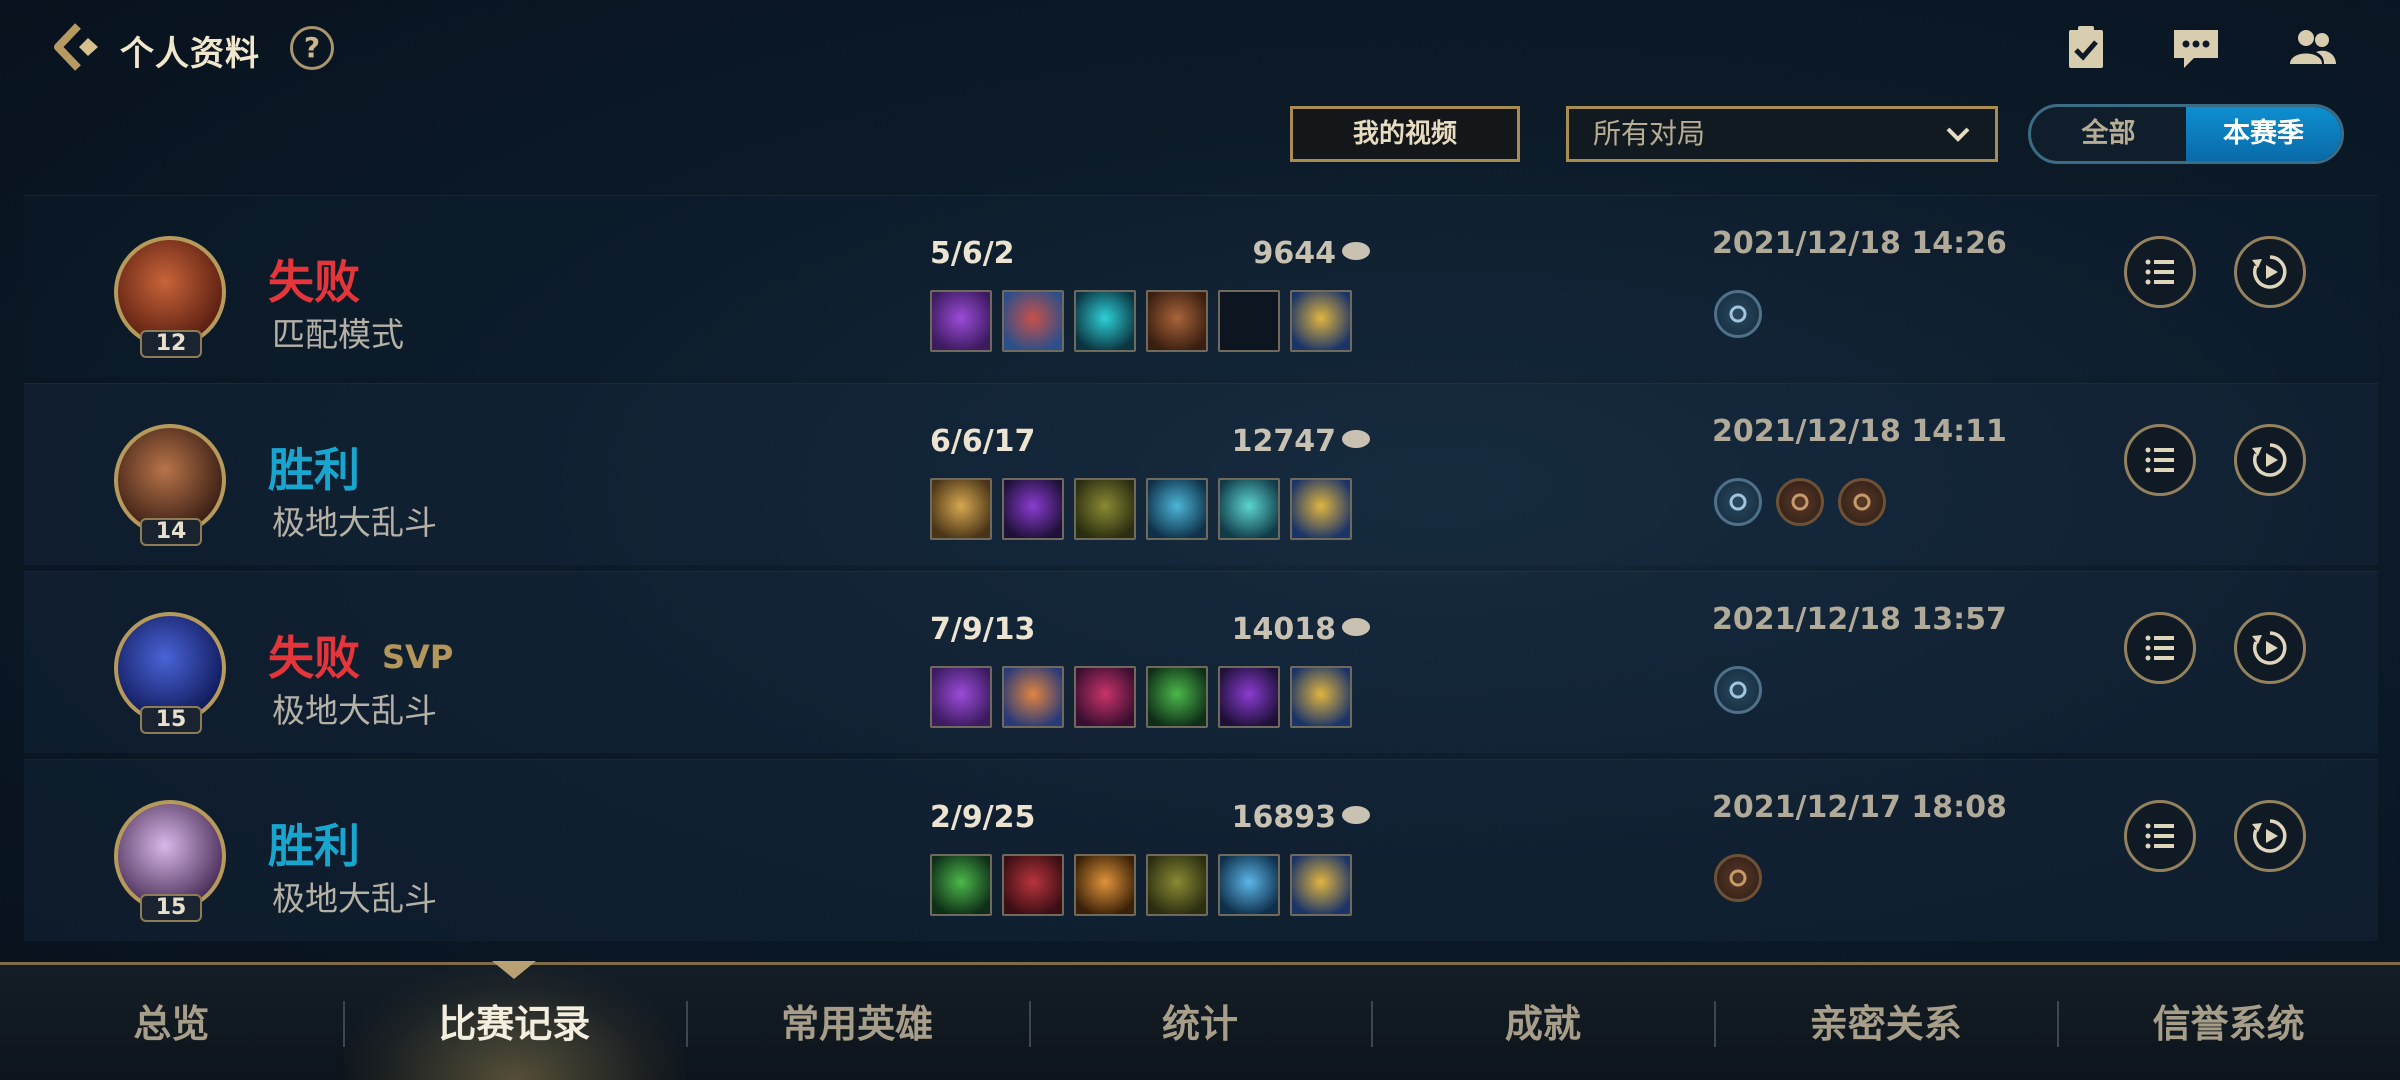 The image size is (2400, 1080). I want to click on back-arrow-icon, so click(76, 47).